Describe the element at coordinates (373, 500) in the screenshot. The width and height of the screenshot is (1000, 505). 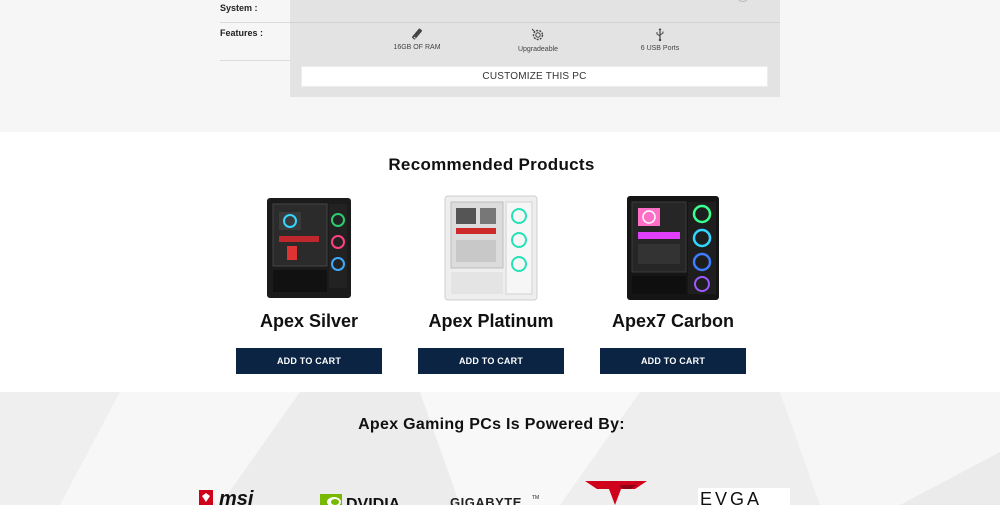
I see `svg-text: DVIDIA` at that location.